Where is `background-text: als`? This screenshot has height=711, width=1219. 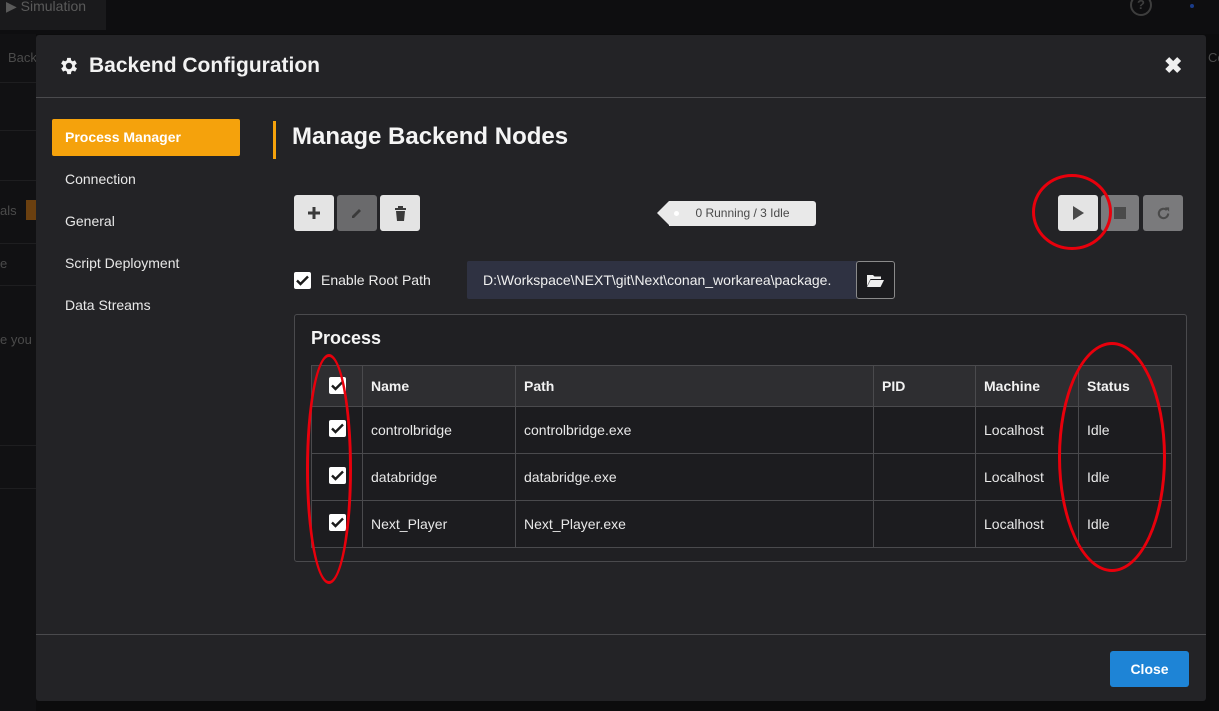
background-text: als is located at coordinates (8, 210).